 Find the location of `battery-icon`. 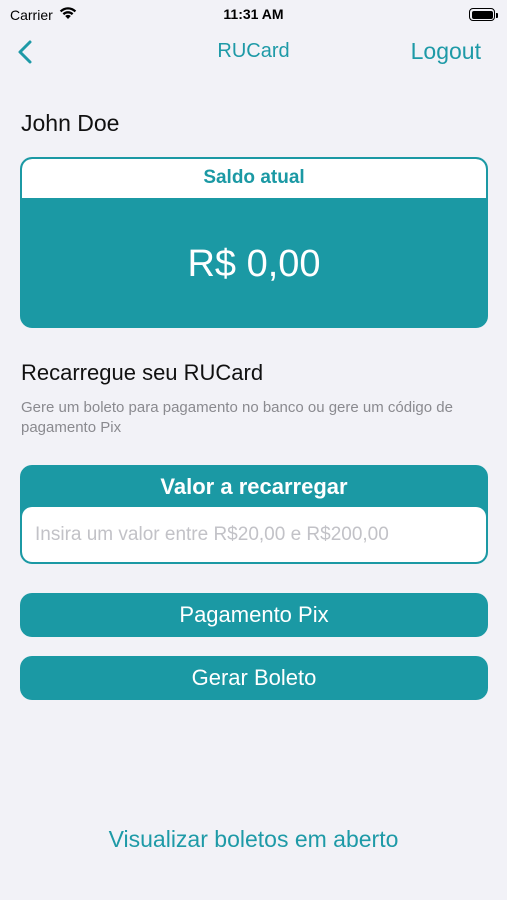

battery-icon is located at coordinates (483, 14).